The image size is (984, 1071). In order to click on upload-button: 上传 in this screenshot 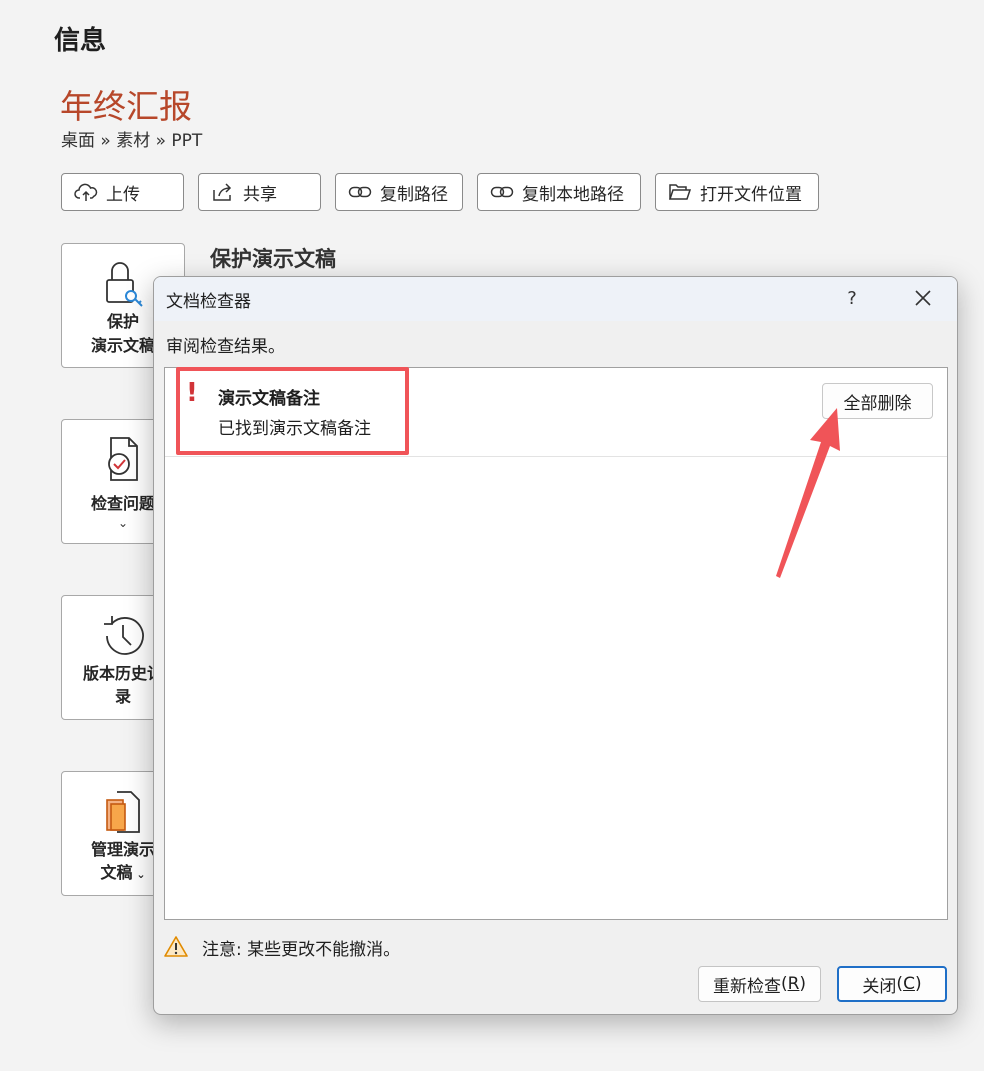, I will do `click(122, 192)`.